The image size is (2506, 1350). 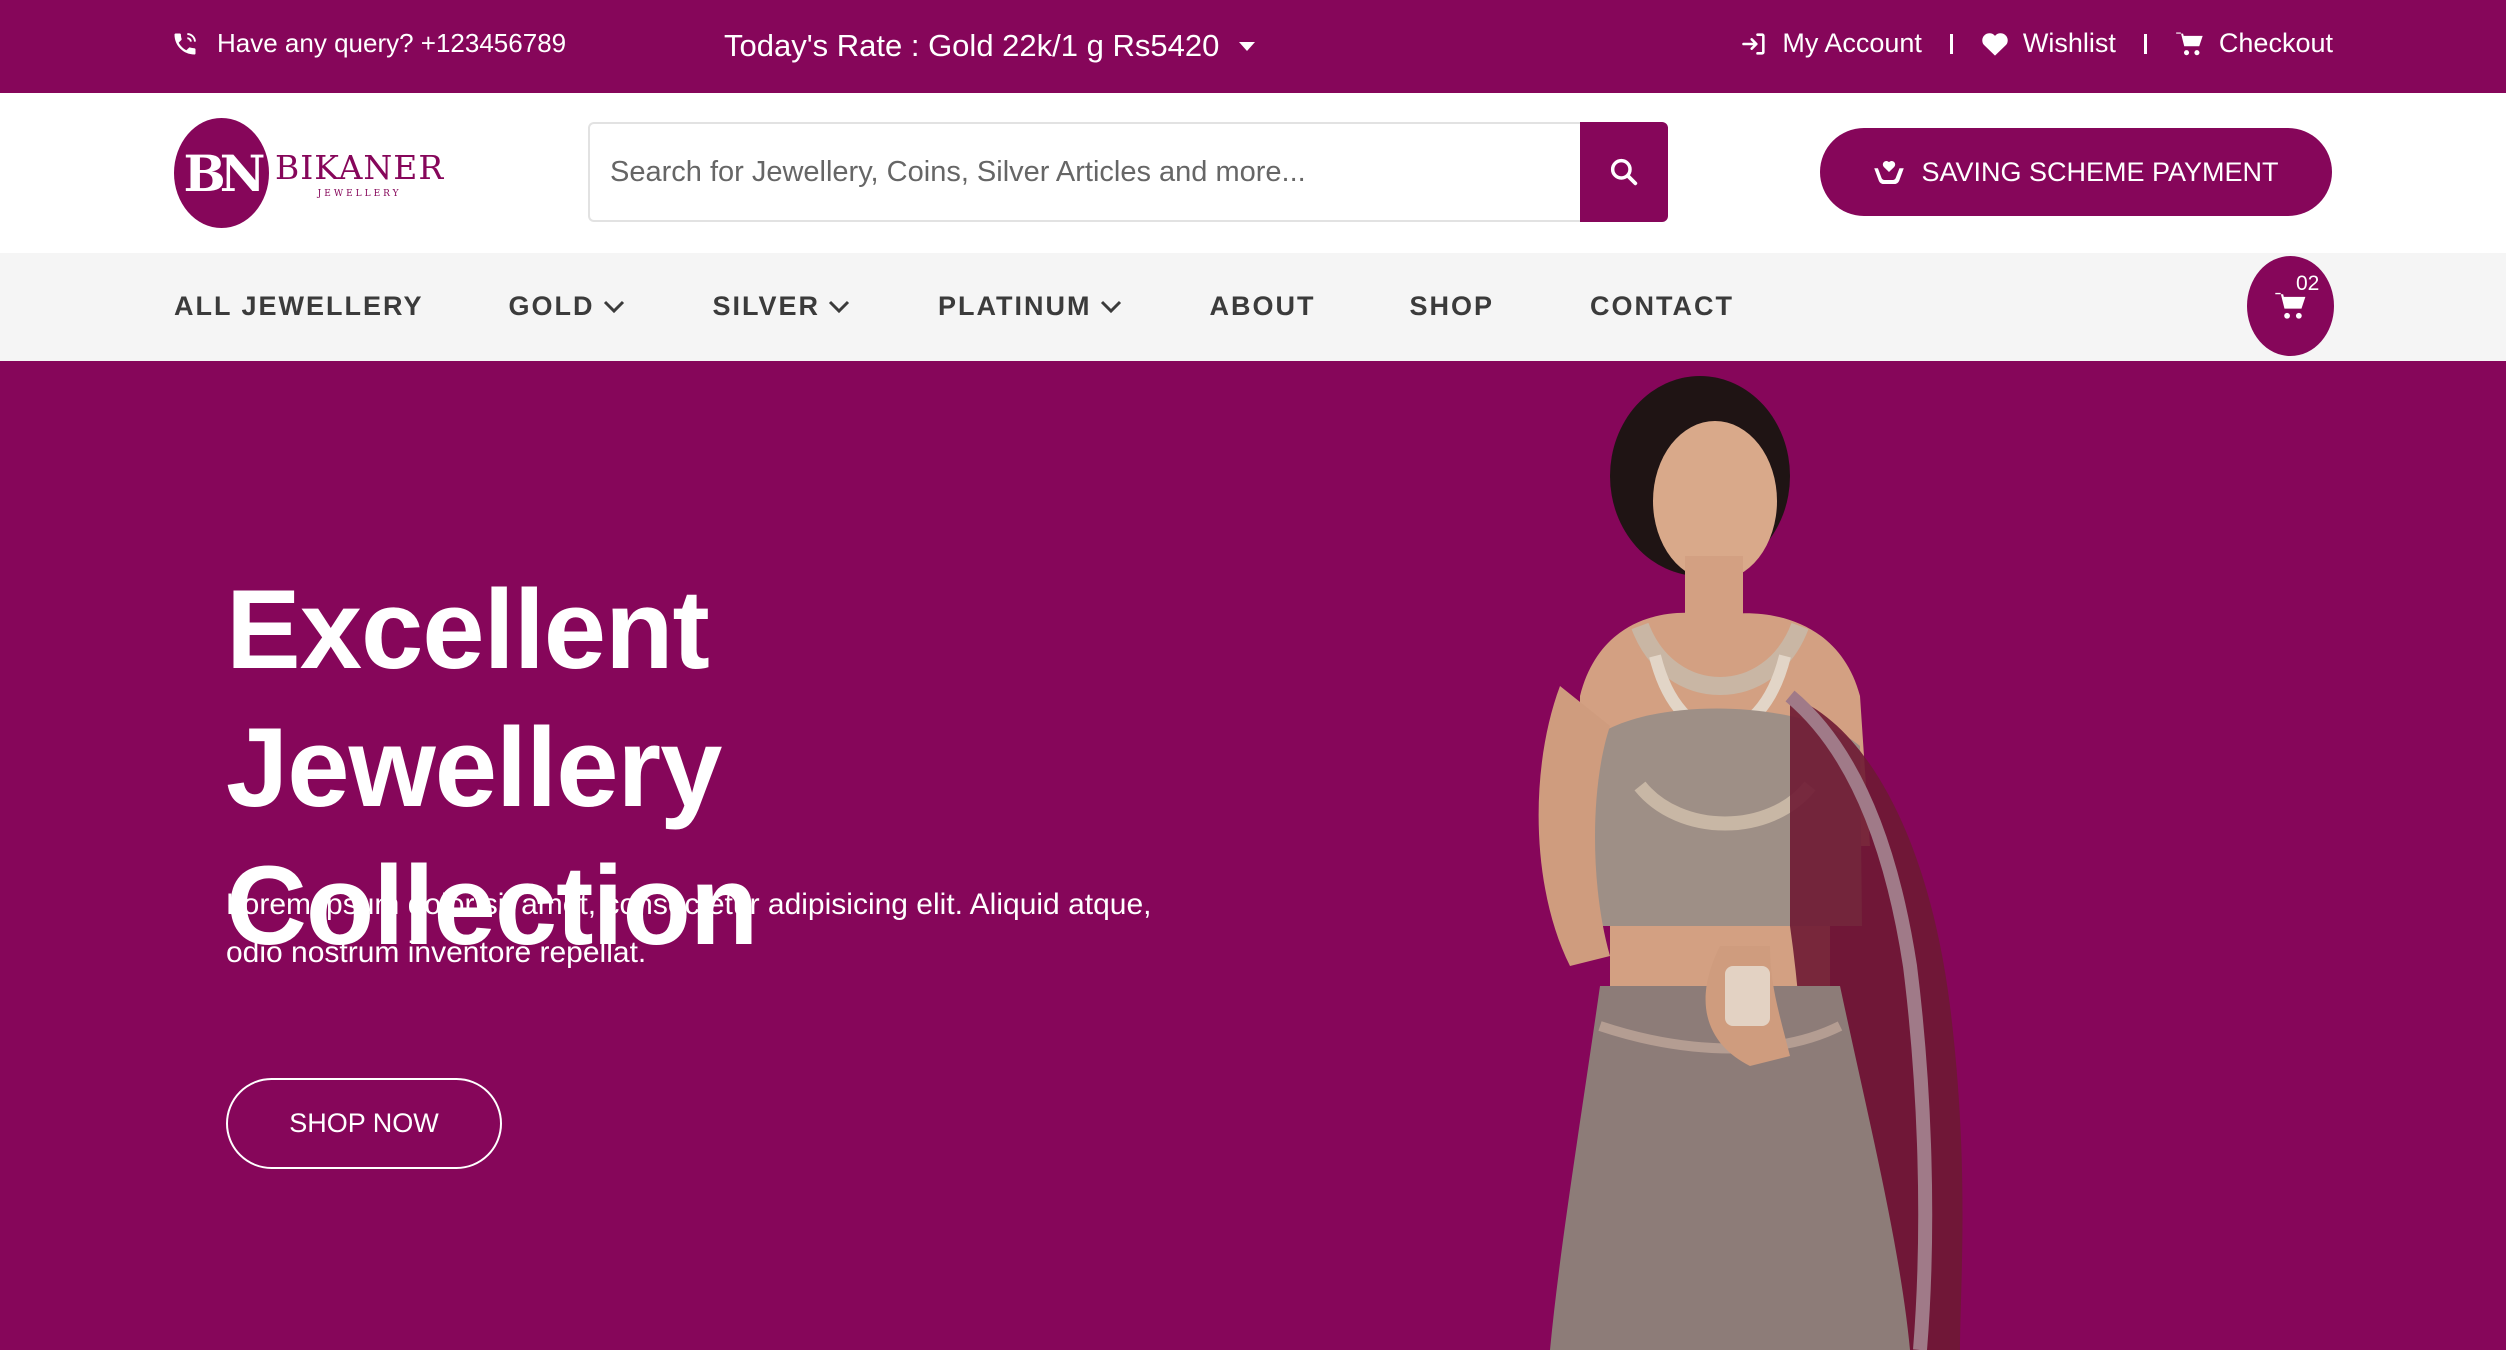 I want to click on saving-scheme-button: SAVING SCHEME PAYMENT, so click(x=2076, y=172).